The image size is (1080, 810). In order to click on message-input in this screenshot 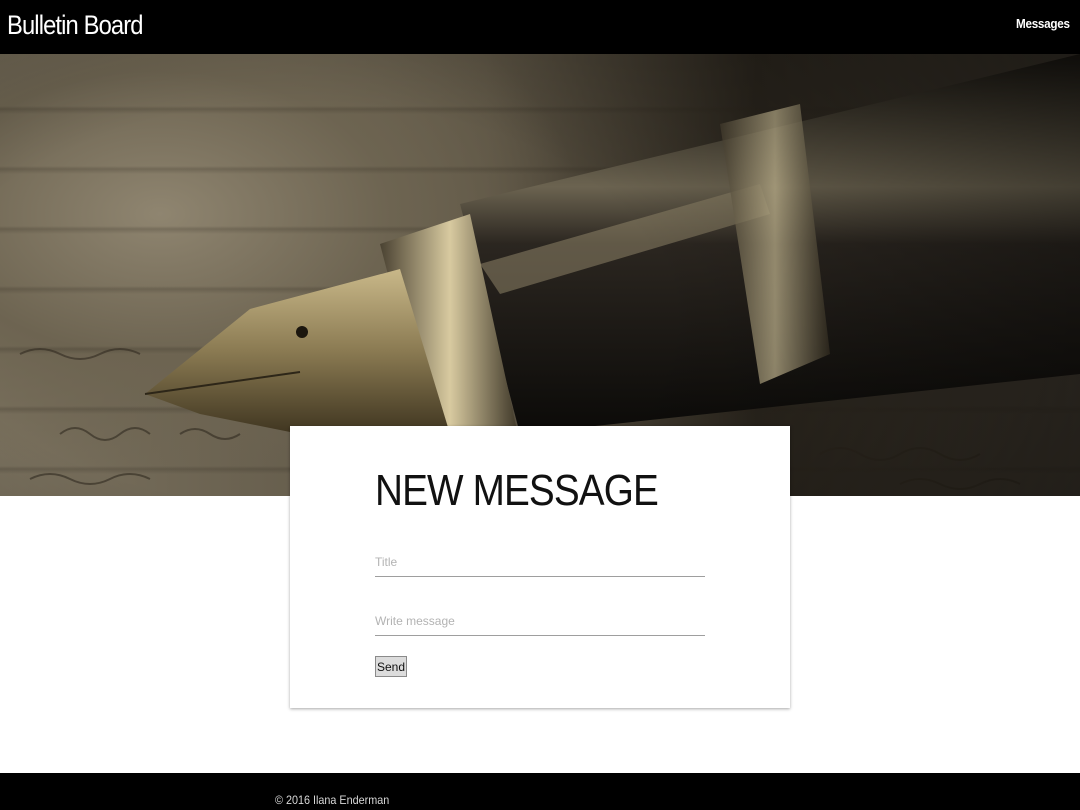, I will do `click(540, 621)`.